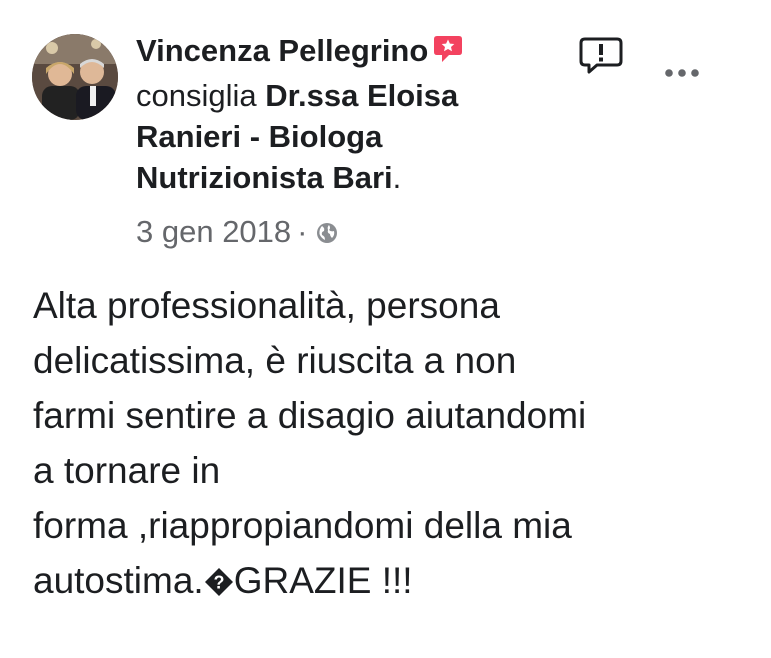 Image resolution: width=771 pixels, height=658 pixels. I want to click on post-meta: 3 gen 2018 ·, so click(237, 233).